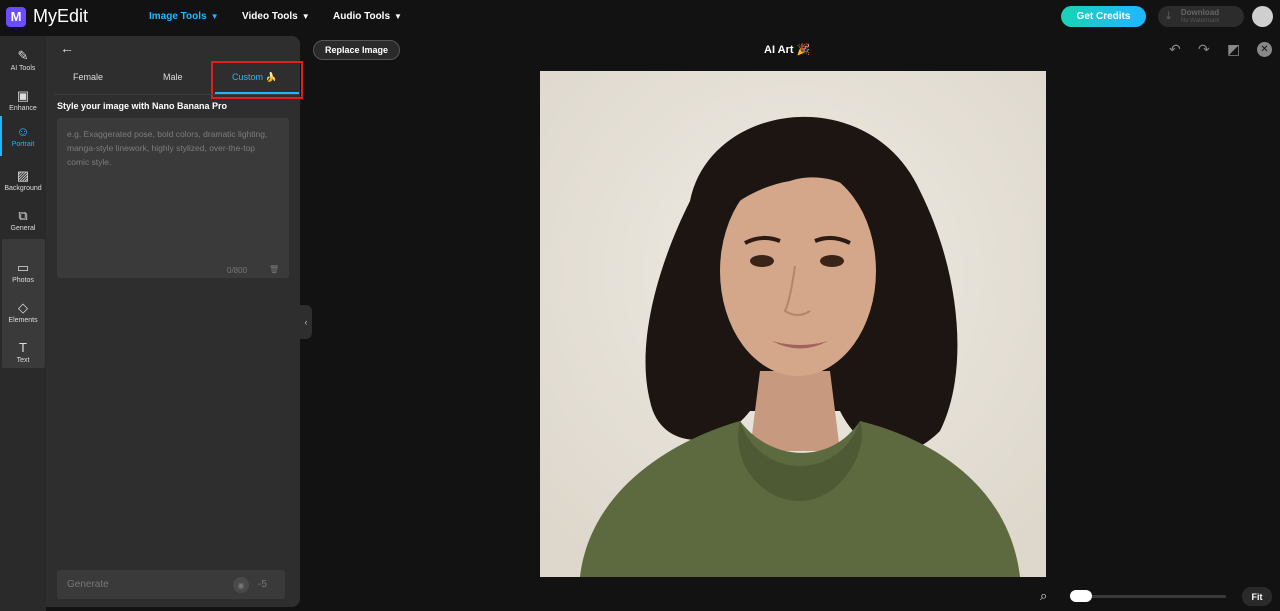 The width and height of the screenshot is (1280, 611). Describe the element at coordinates (1043, 596) in the screenshot. I see `zoom-icon: ⌕` at that location.